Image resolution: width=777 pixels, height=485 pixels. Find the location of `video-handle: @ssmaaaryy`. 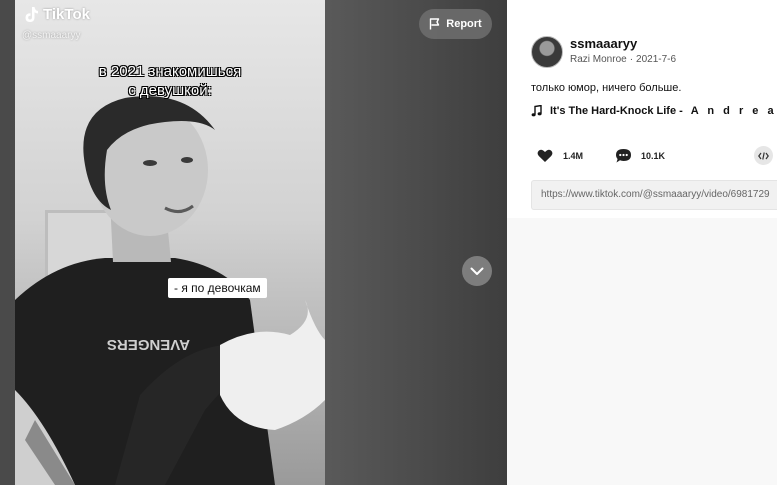

video-handle: @ssmaaaryy is located at coordinates (51, 35).